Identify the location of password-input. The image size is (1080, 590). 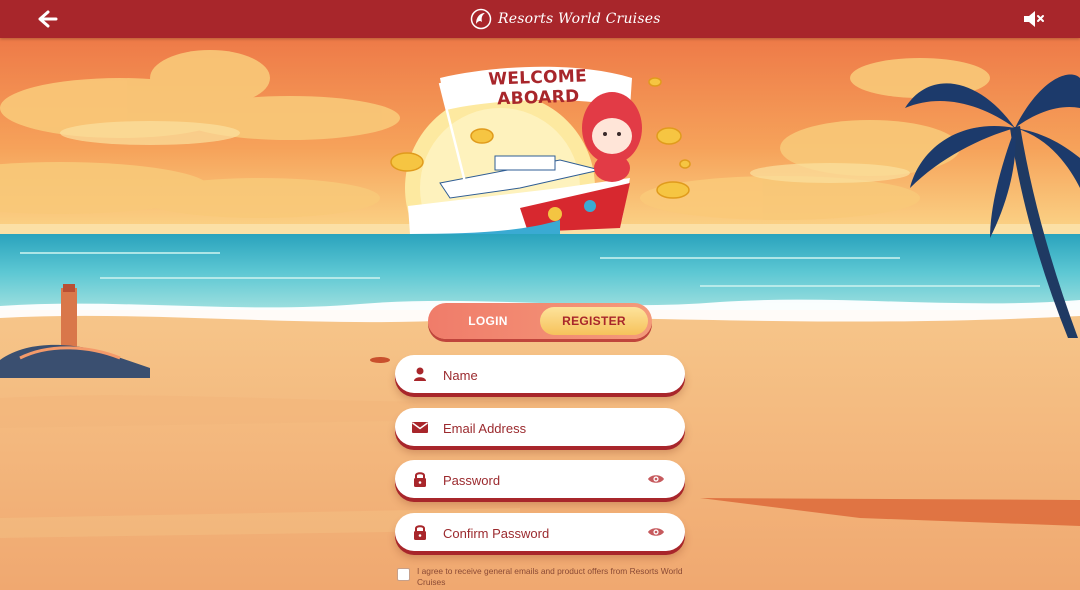
(543, 480).